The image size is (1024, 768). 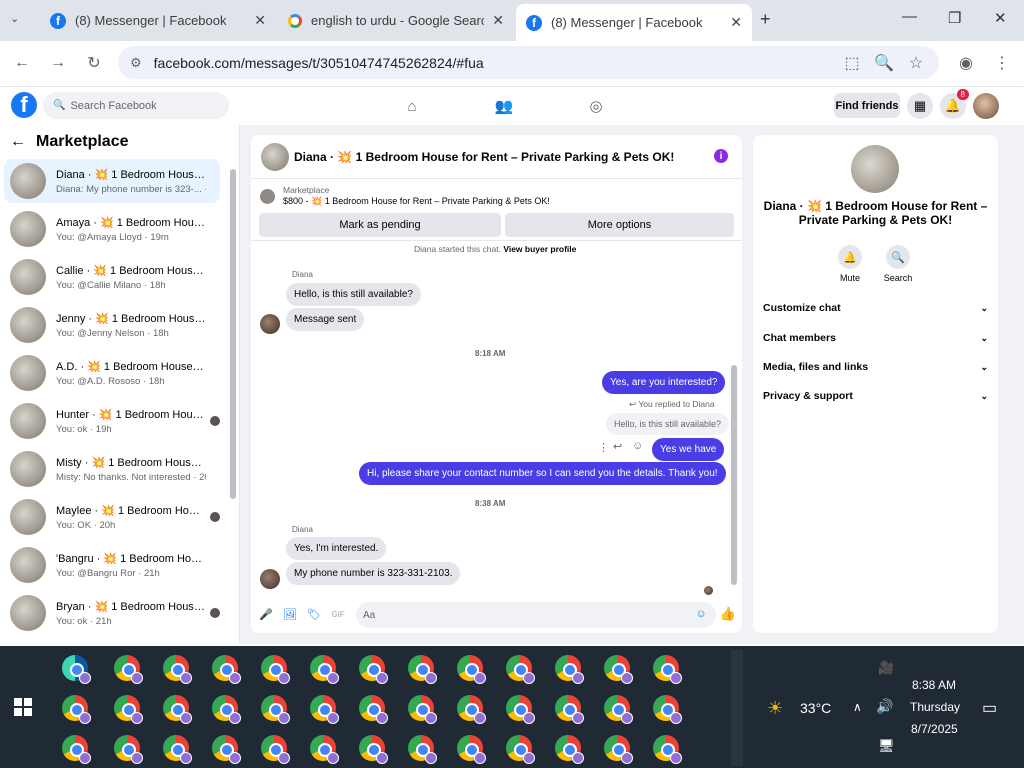 What do you see at coordinates (815, 708) in the screenshot?
I see `temperature: 33°C` at bounding box center [815, 708].